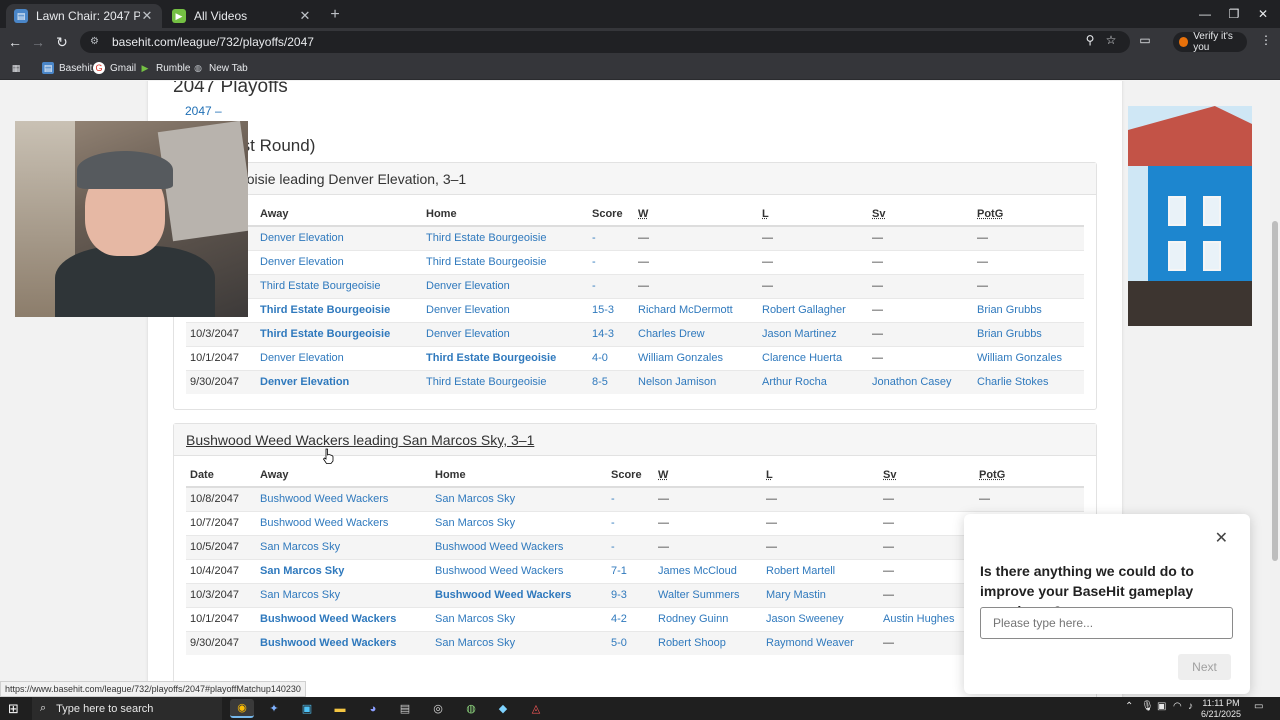  What do you see at coordinates (630, 570) in the screenshot?
I see `cell-score: 7-1` at bounding box center [630, 570].